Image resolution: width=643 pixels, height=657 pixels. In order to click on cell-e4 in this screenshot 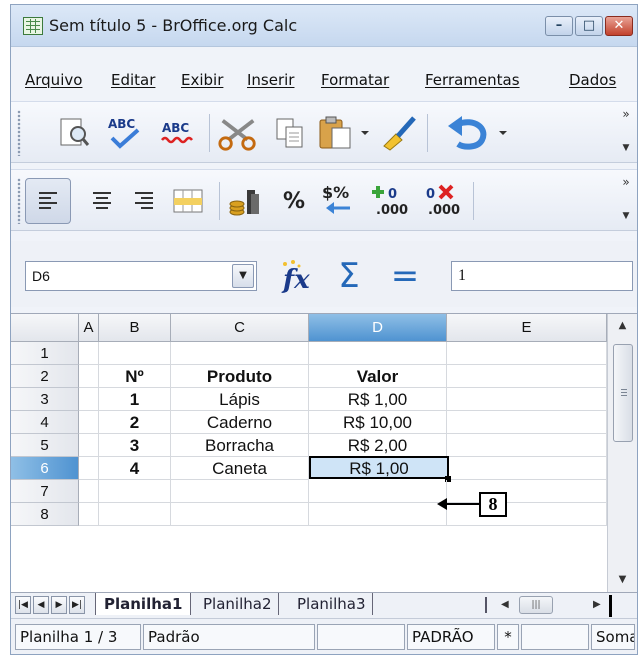, I will do `click(527, 422)`.